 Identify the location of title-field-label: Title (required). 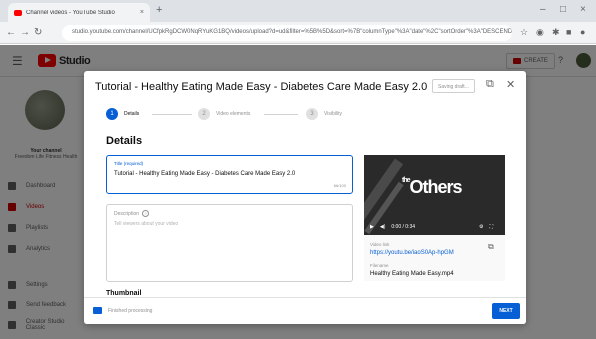
(129, 163).